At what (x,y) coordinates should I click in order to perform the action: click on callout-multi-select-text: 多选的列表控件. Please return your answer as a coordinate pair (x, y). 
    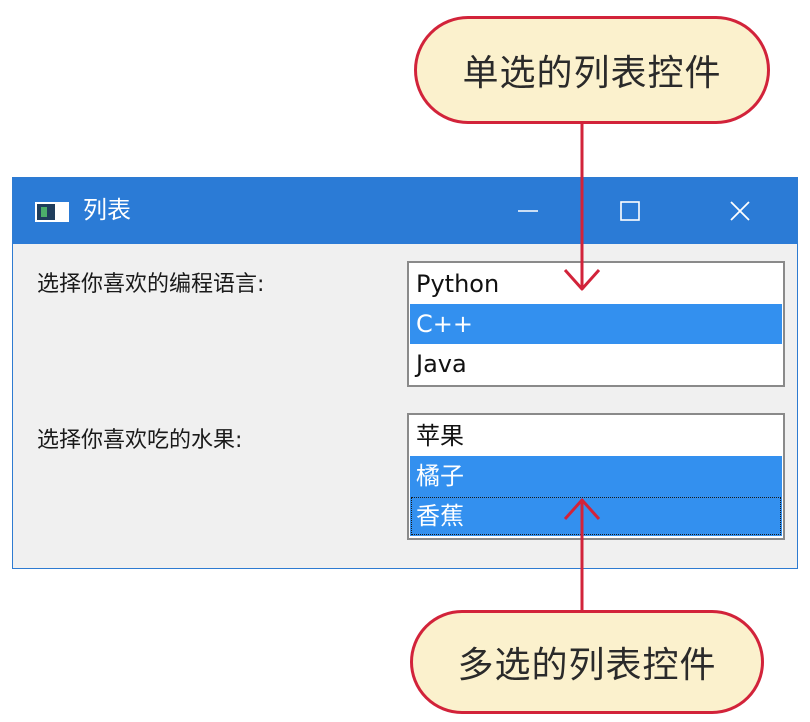
    Looking at the image, I should click on (587, 665).